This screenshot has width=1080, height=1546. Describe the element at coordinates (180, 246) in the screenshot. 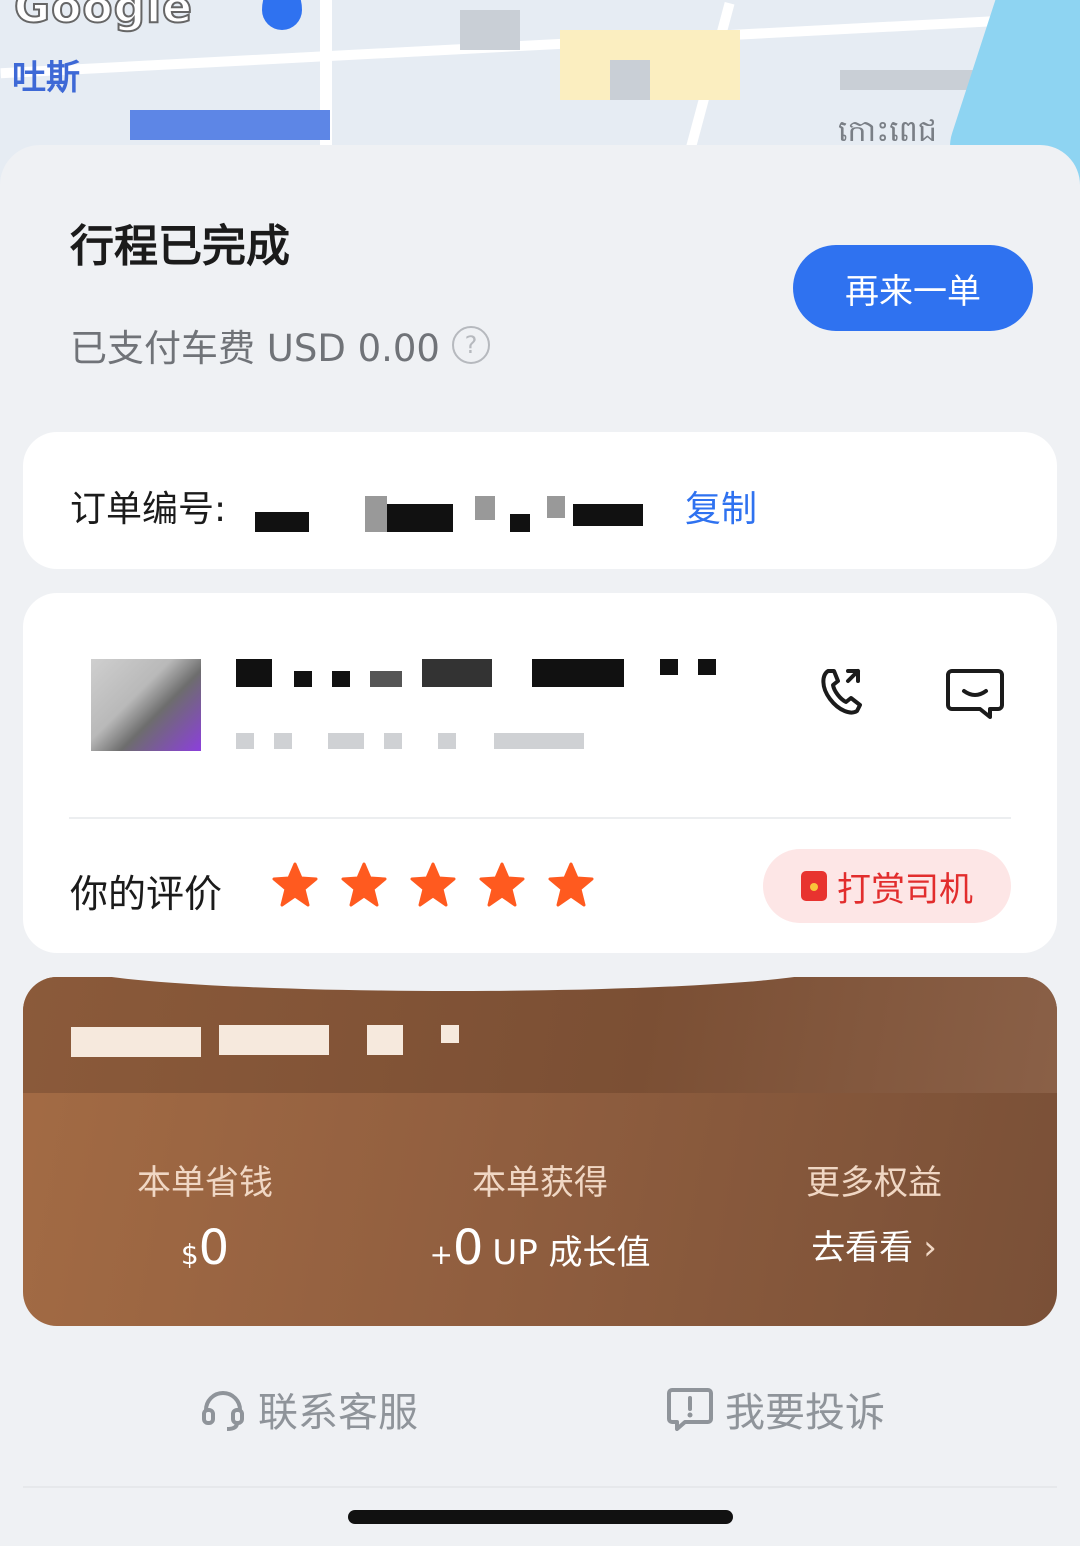

I see `page-title: 行程已完成` at that location.